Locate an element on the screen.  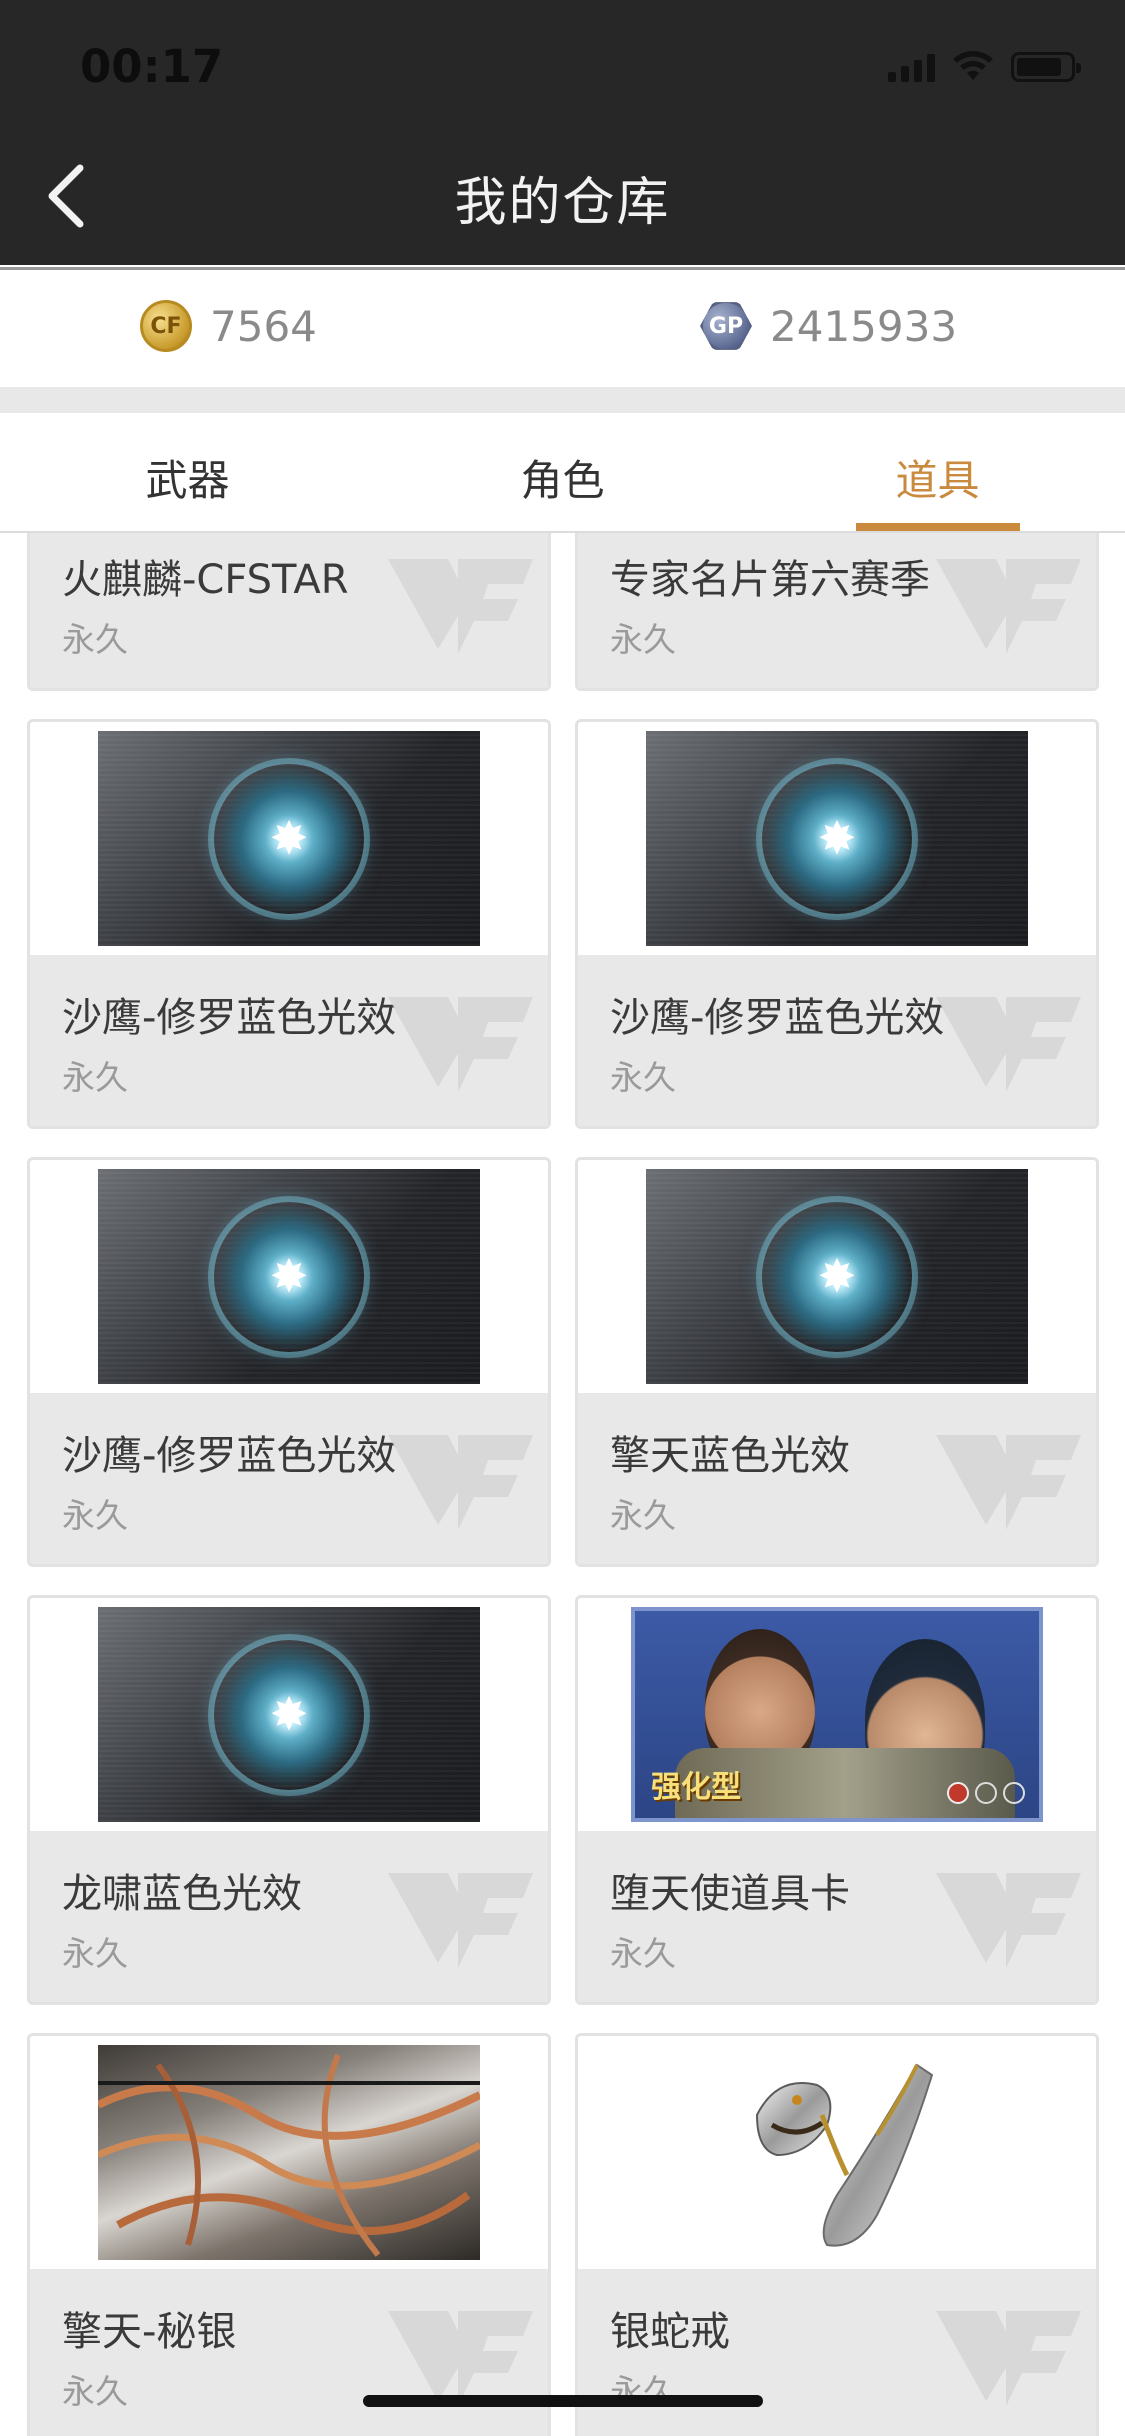
battery-icon is located at coordinates (1046, 67).